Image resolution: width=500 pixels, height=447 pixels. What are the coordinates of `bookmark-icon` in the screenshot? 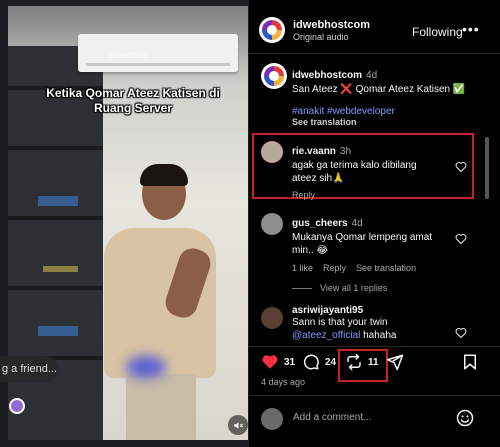 It's located at (470, 362).